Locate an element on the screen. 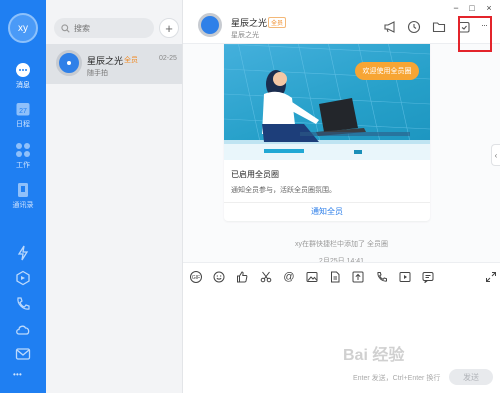  collapse-sidebar-button: ‹ is located at coordinates (495, 155).